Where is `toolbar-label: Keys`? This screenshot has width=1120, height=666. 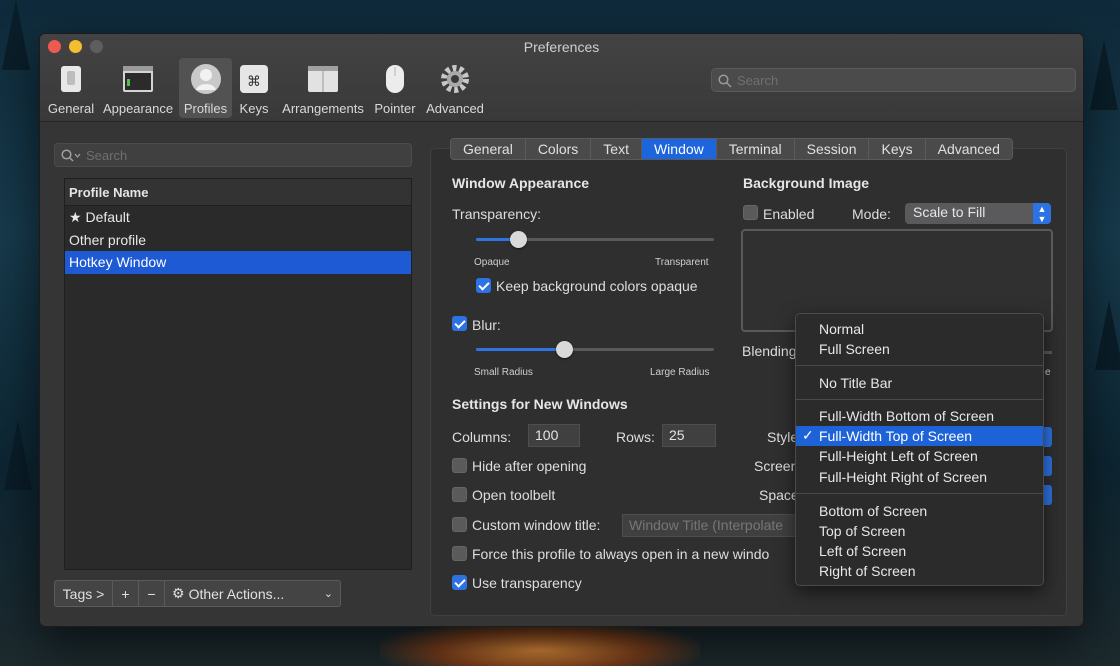
toolbar-label: Keys is located at coordinates (254, 108).